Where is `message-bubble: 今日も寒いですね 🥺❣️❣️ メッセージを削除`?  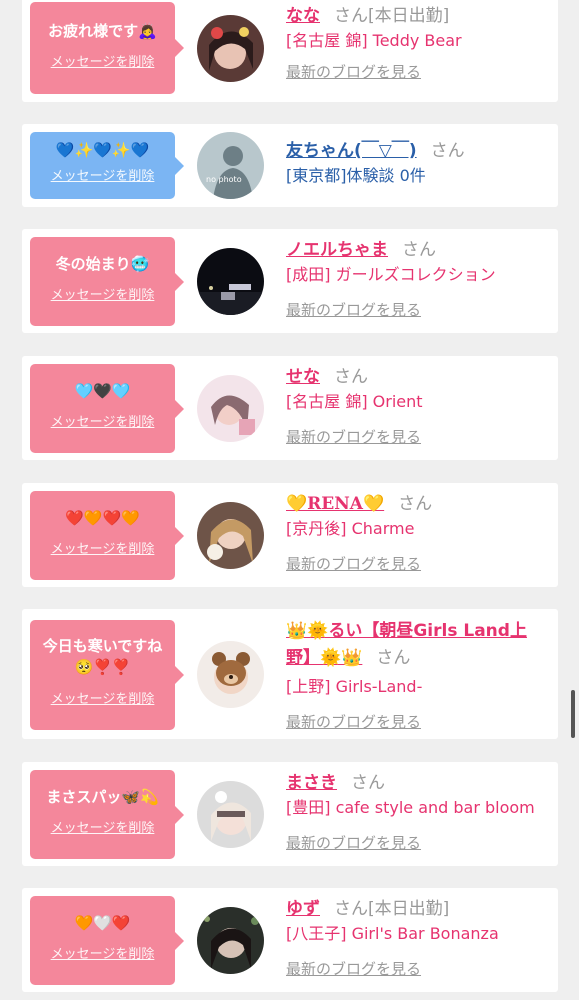
message-bubble: 今日も寒いですね 🥺❣️❣️ メッセージを削除 is located at coordinates (107, 675).